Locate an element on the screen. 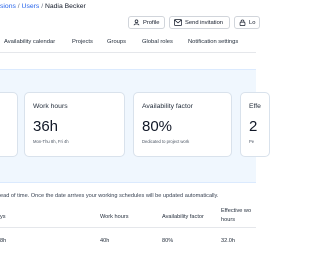 The height and width of the screenshot is (256, 320). tab-groups: Groups is located at coordinates (116, 42).